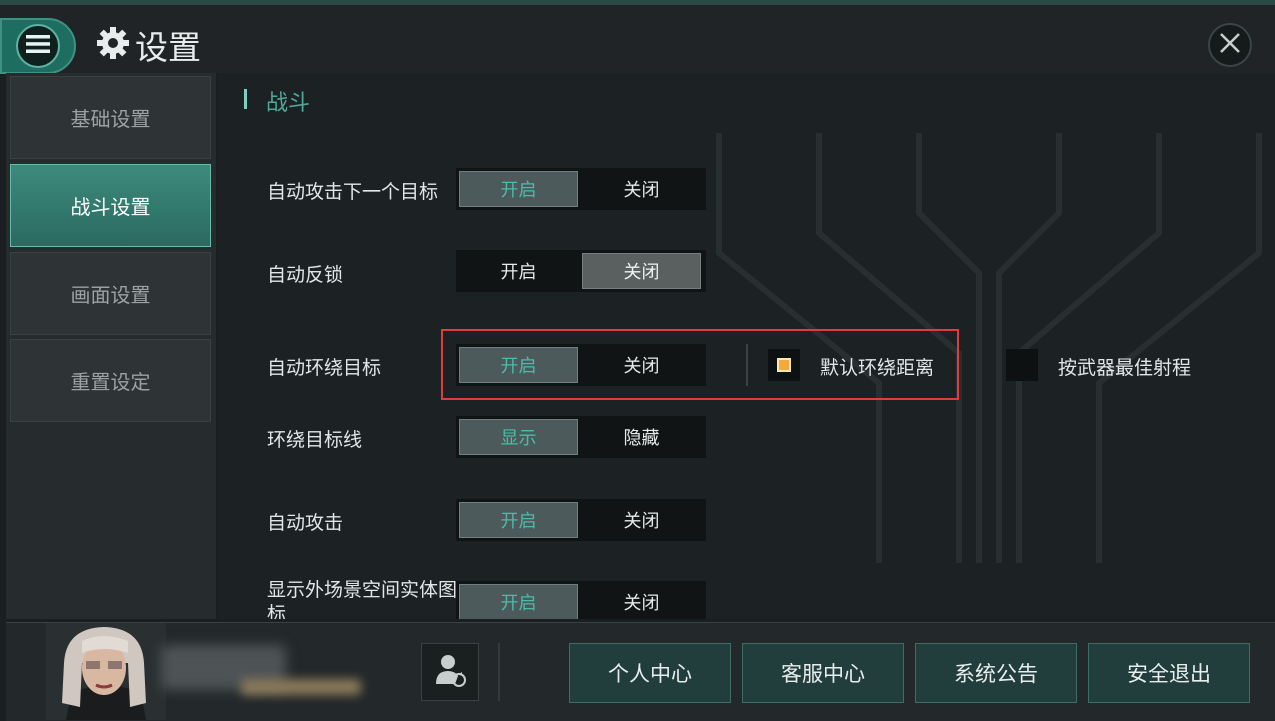  Describe the element at coordinates (581, 437) in the screenshot. I see `toggle-orbit-line: 显示 隐藏` at that location.